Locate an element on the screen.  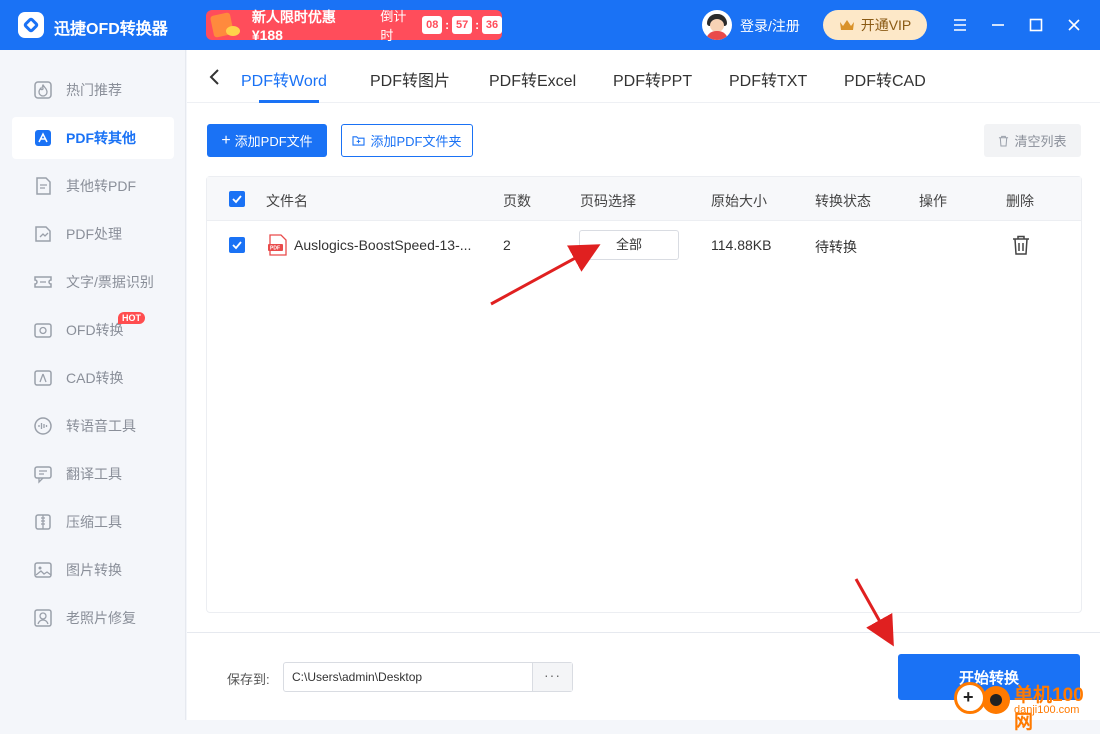
row-pages: 2 is located at coordinates (507, 245).